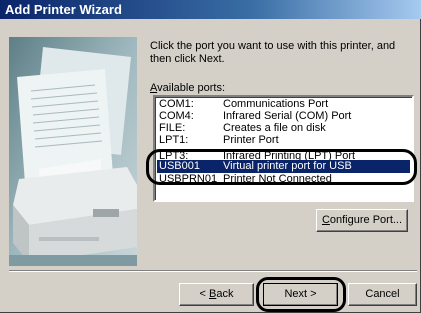 Image resolution: width=421 pixels, height=313 pixels. Describe the element at coordinates (251, 140) in the screenshot. I see `port-description: Printer Port` at that location.